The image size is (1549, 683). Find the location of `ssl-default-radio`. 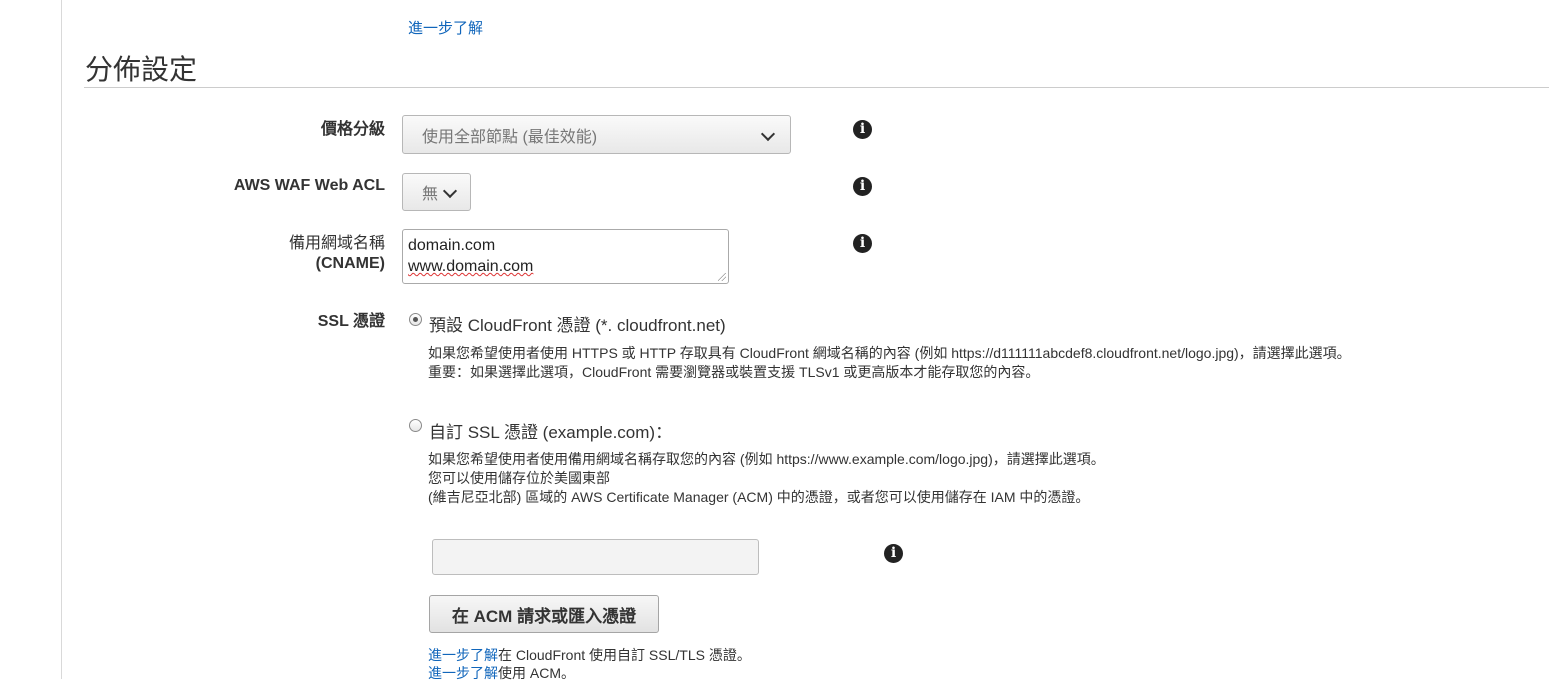

ssl-default-radio is located at coordinates (415, 319).